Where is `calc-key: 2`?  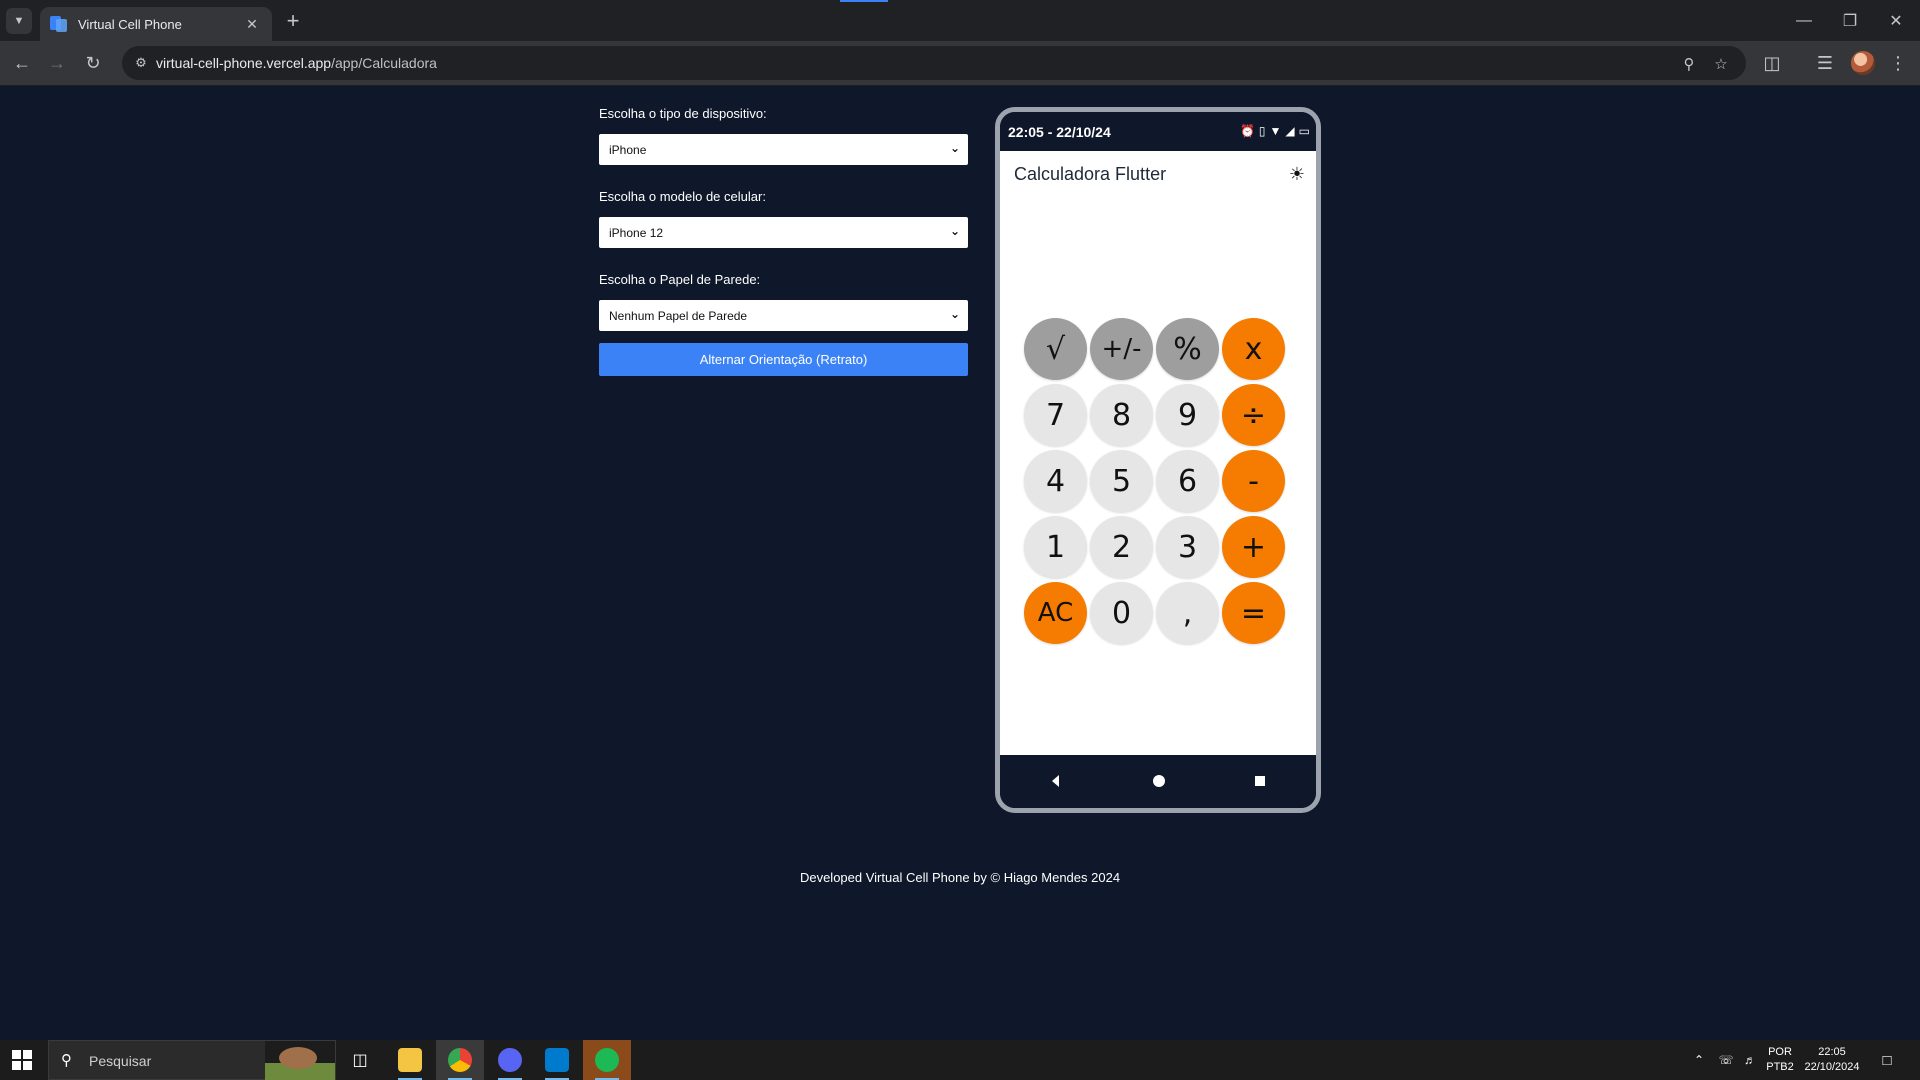
calc-key: 2 is located at coordinates (1121, 547).